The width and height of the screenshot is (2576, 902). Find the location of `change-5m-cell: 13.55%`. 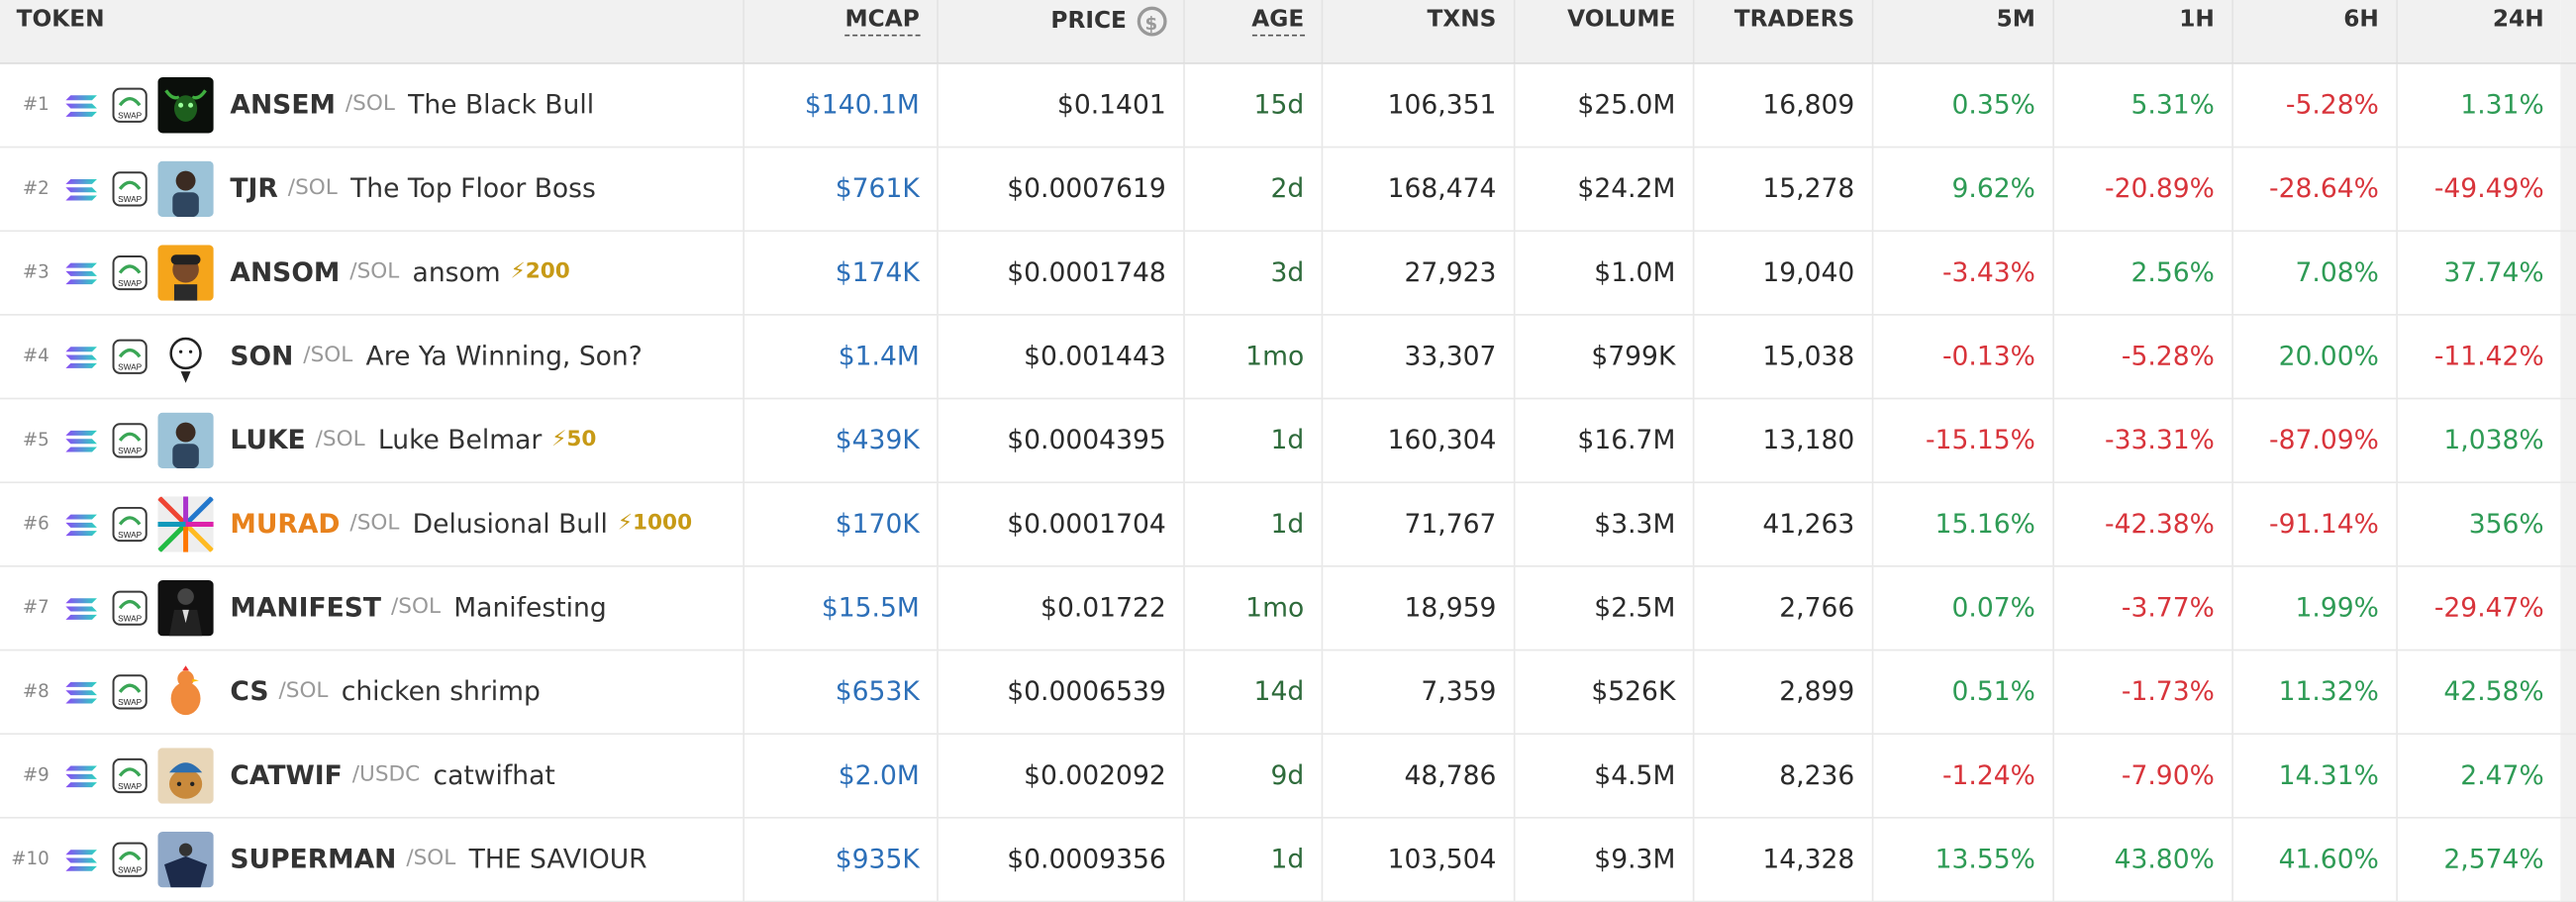

change-5m-cell: 13.55% is located at coordinates (1963, 860).